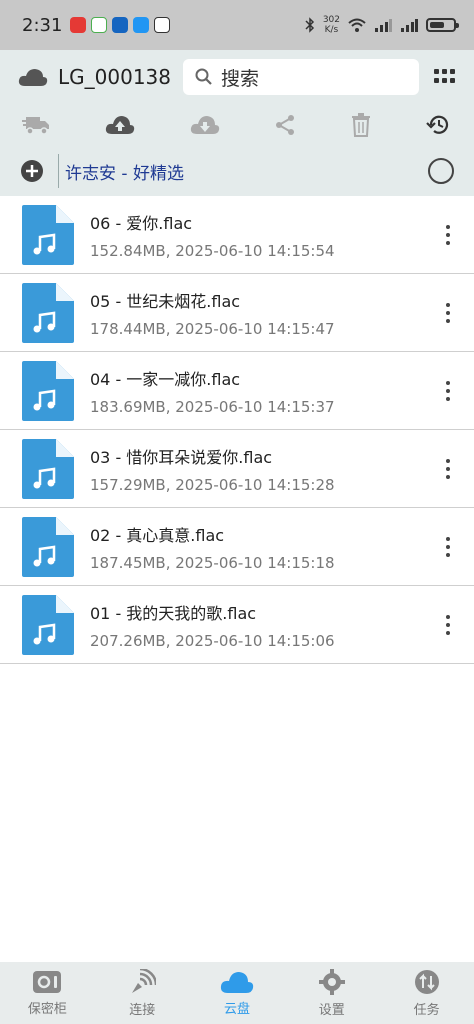 This screenshot has width=474, height=1024. Describe the element at coordinates (236, 1009) in the screenshot. I see `nav-label: 云盘` at that location.